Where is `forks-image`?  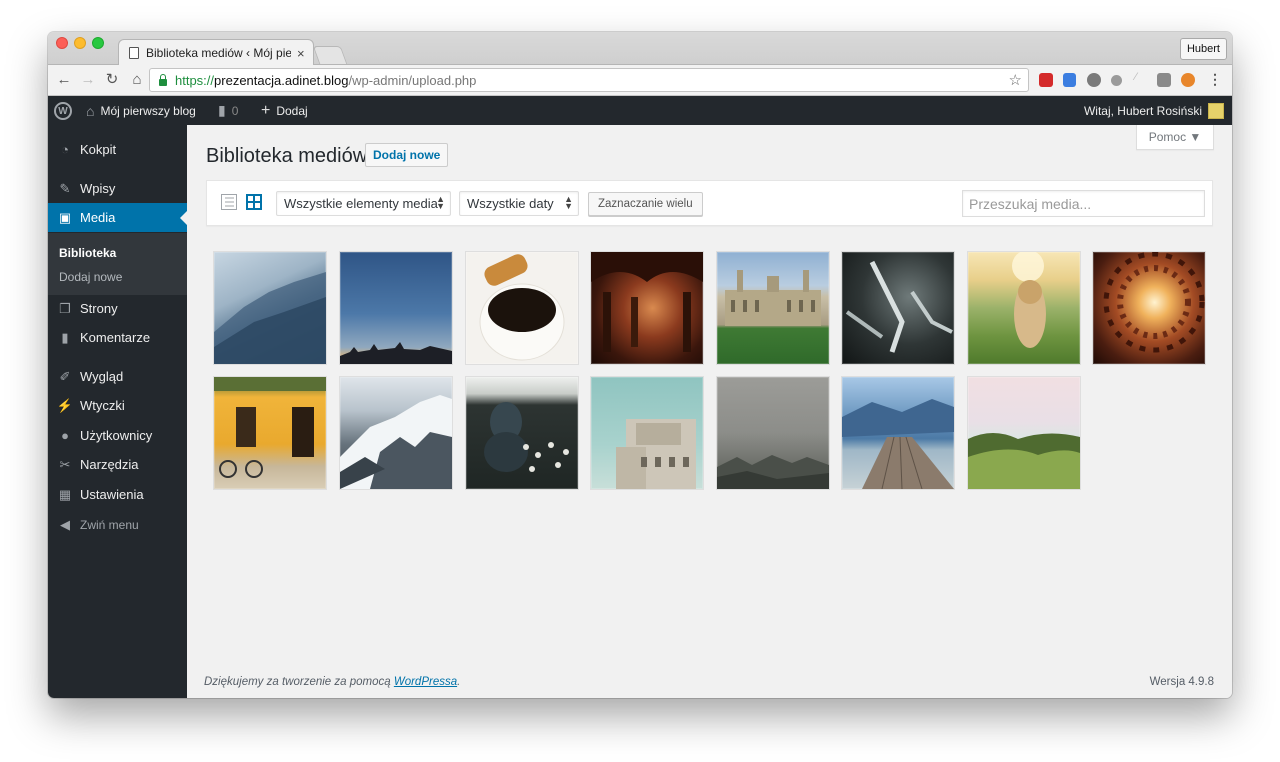 forks-image is located at coordinates (899, 306).